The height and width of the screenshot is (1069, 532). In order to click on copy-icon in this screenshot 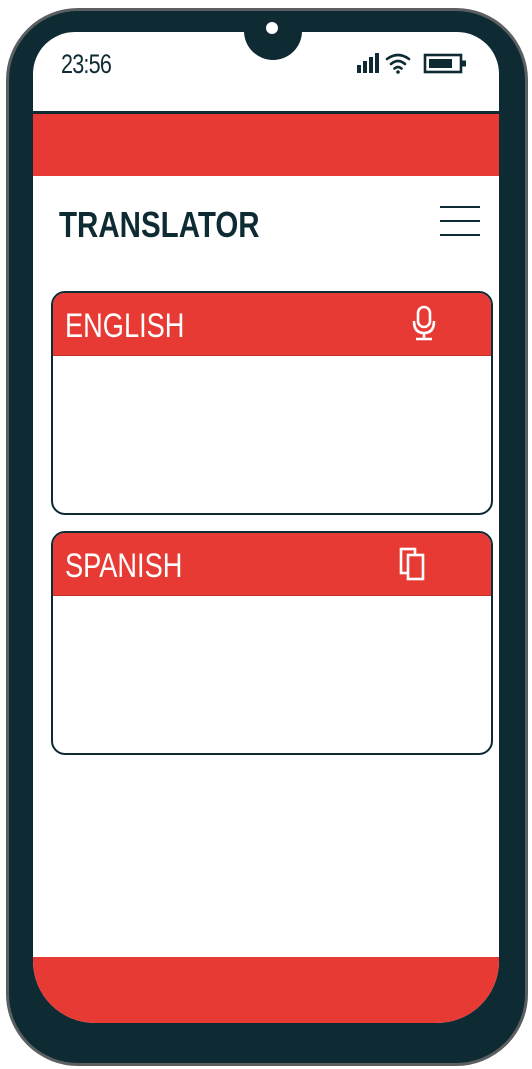, I will do `click(414, 563)`.